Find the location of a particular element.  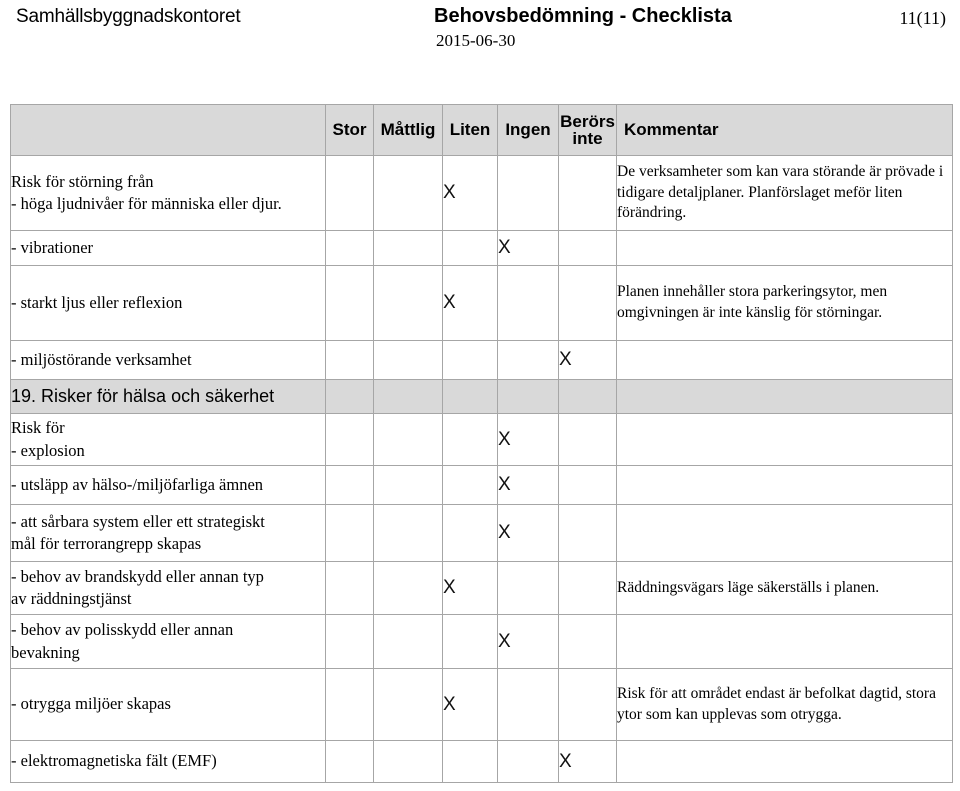

section-cell-stor is located at coordinates (349, 396).